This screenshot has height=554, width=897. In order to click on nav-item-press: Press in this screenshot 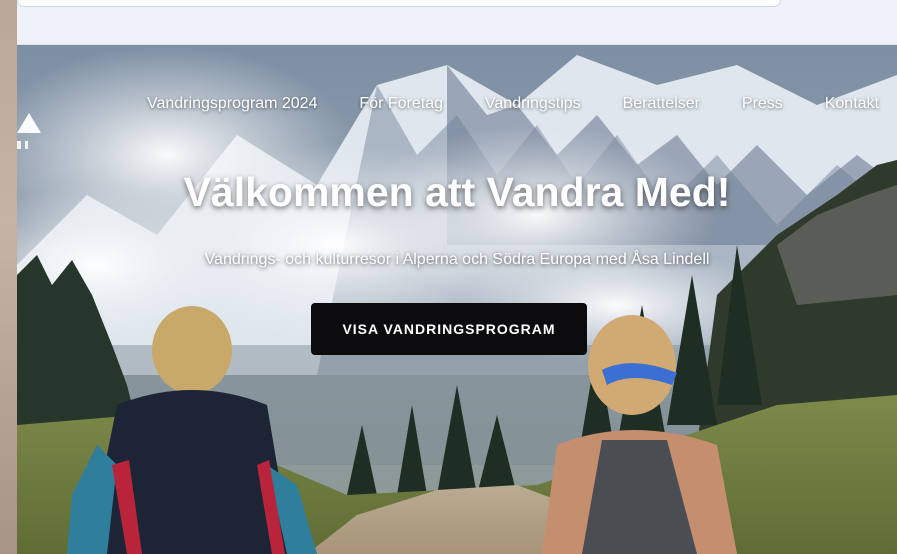, I will do `click(762, 104)`.